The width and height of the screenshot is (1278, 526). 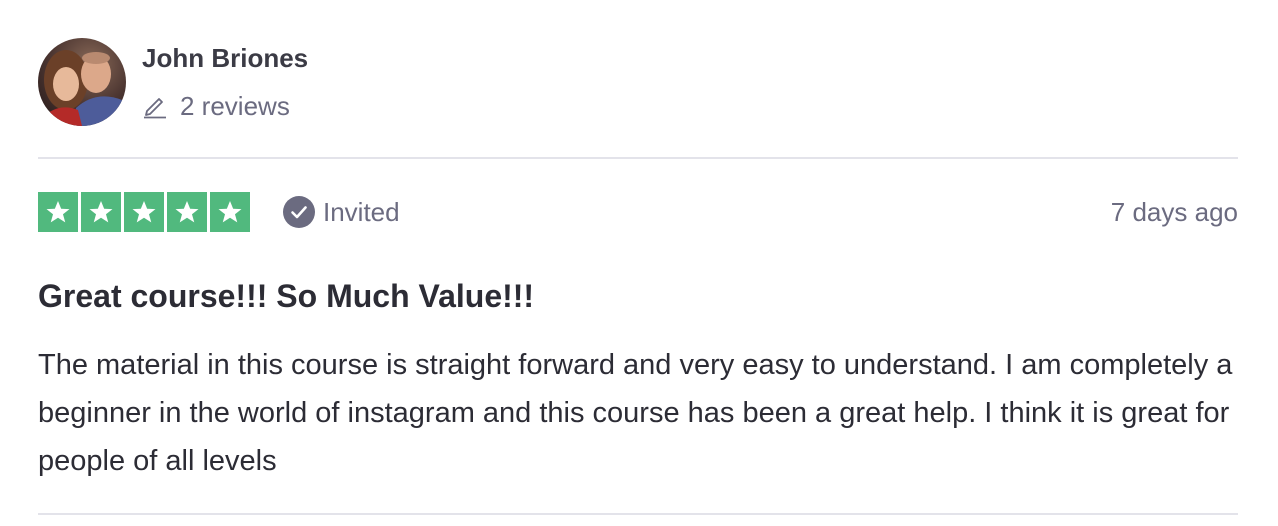 I want to click on reviewer-header: John Briones 2 reviews, so click(x=173, y=82).